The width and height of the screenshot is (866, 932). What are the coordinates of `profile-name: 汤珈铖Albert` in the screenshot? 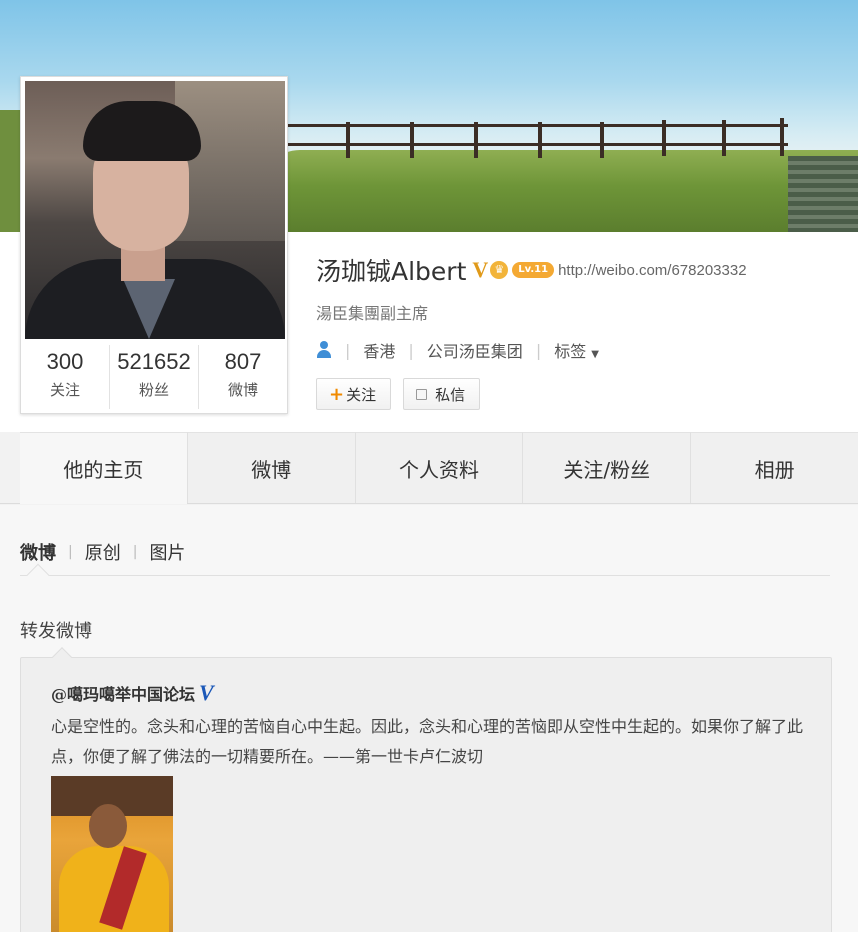 It's located at (391, 270).